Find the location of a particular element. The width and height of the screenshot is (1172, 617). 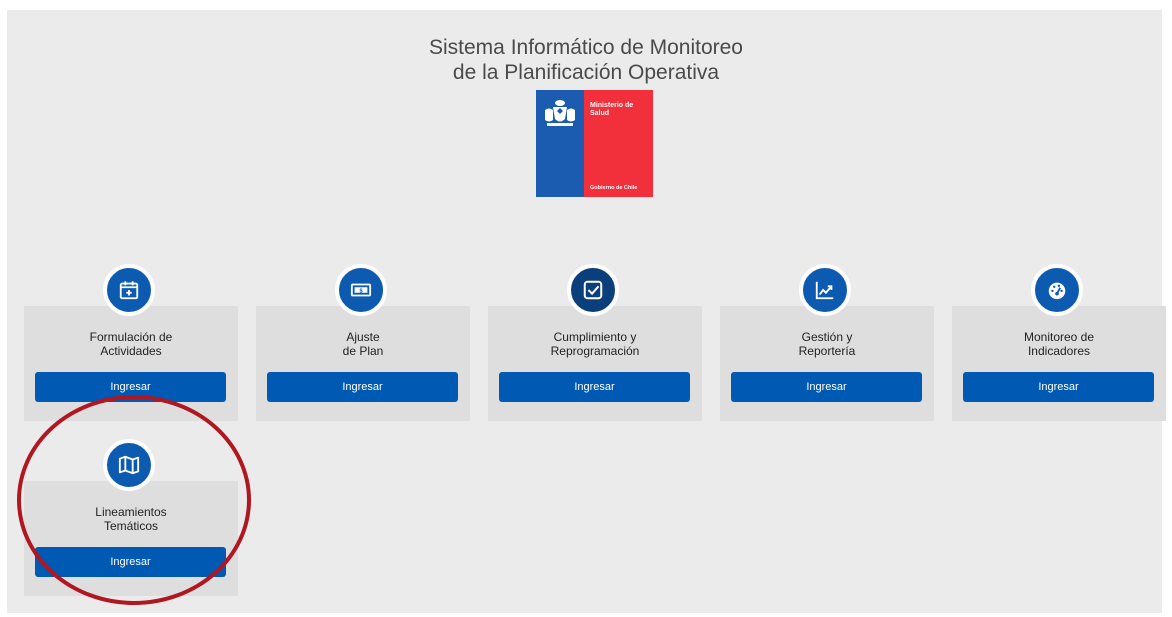

module-label: Cumplimiento y Reprogramación is located at coordinates (595, 344).